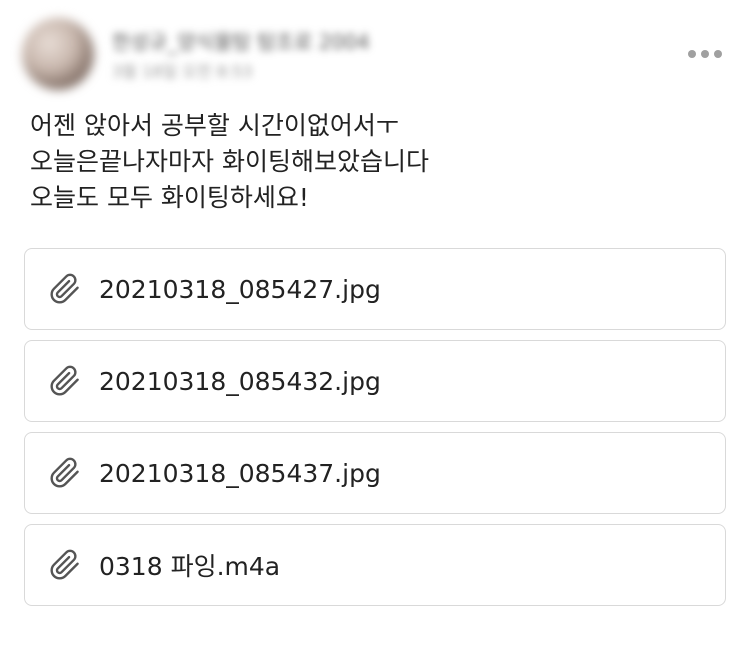 The height and width of the screenshot is (648, 750). What do you see at coordinates (240, 473) in the screenshot?
I see `attachment-filename: 20210318_085437.jpg` at bounding box center [240, 473].